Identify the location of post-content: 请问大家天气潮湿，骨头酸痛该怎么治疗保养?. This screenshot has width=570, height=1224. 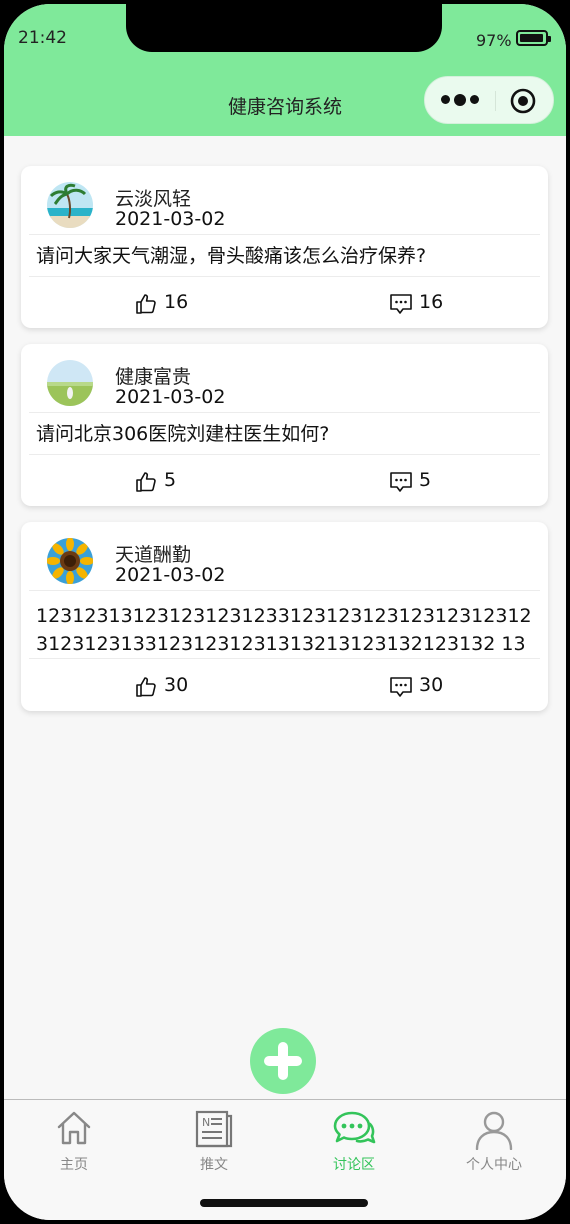
(287, 256).